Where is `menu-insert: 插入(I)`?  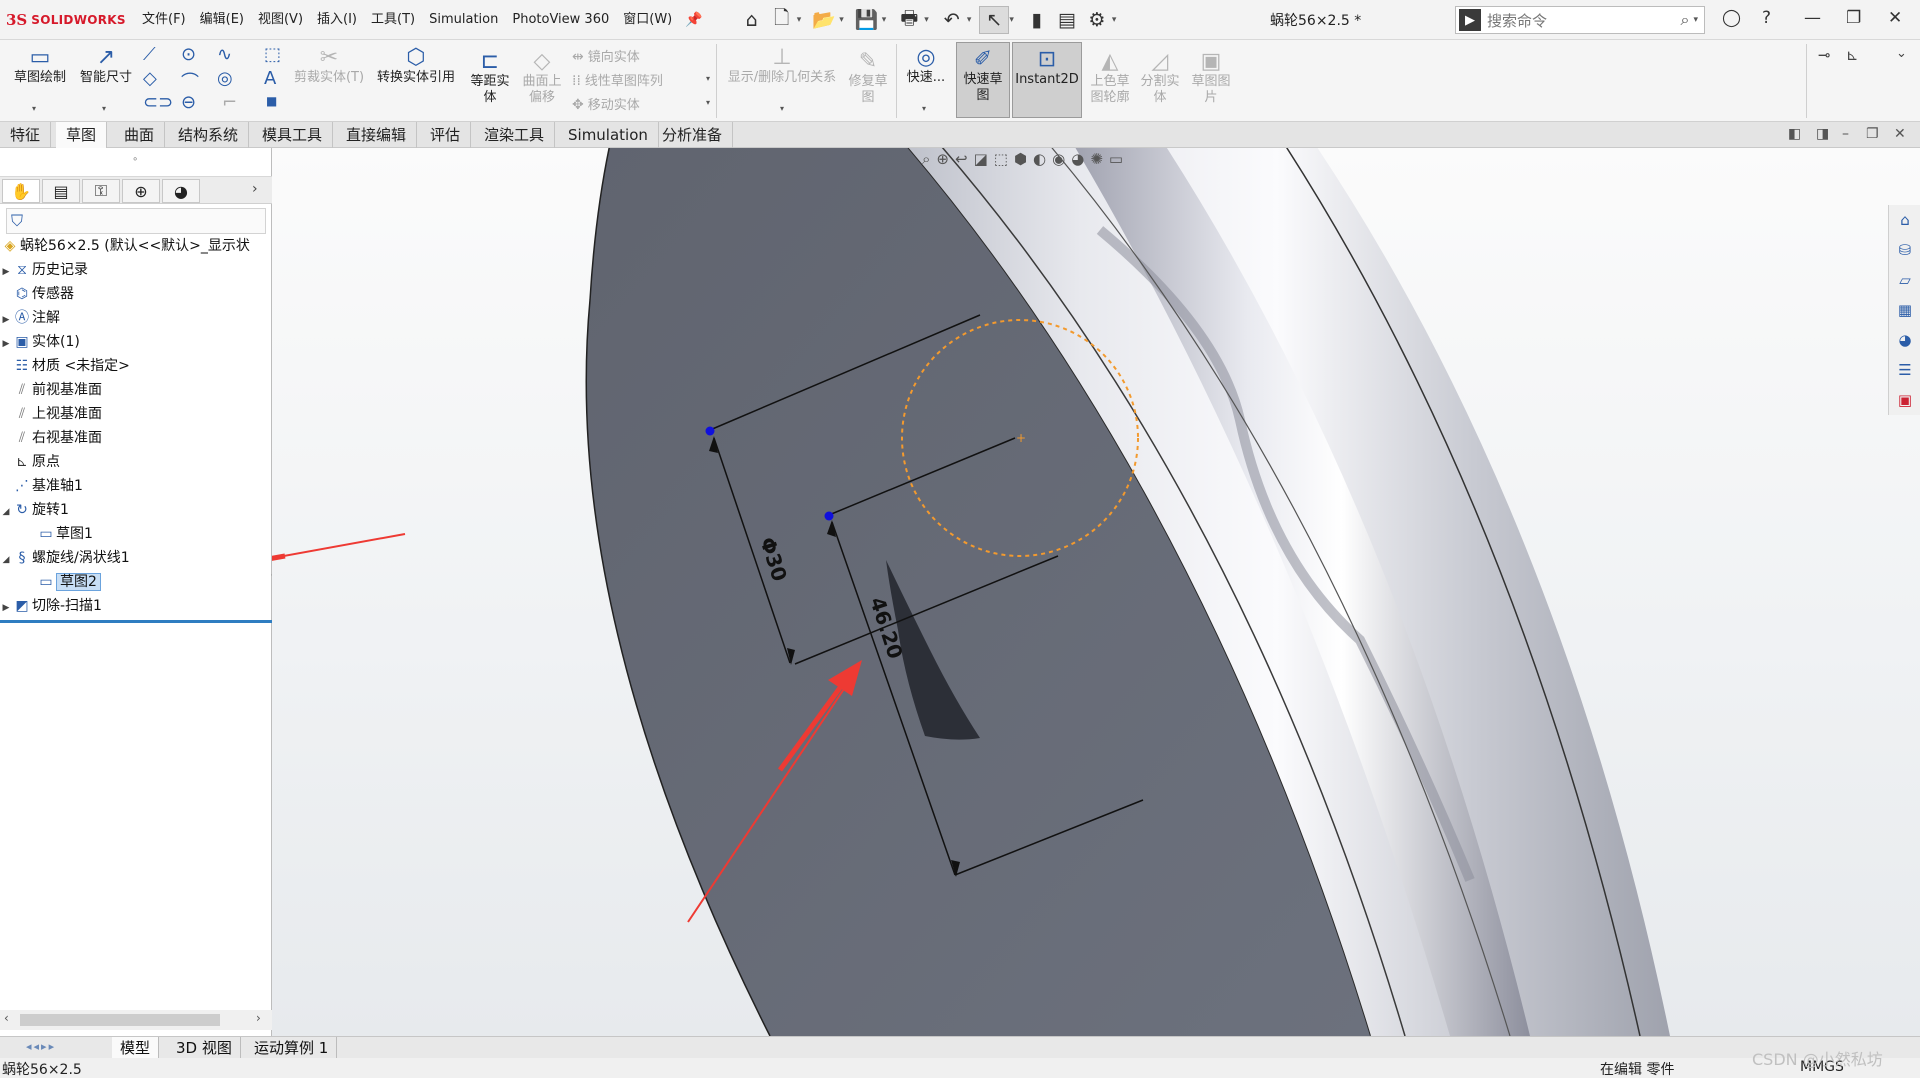 menu-insert: 插入(I) is located at coordinates (337, 20).